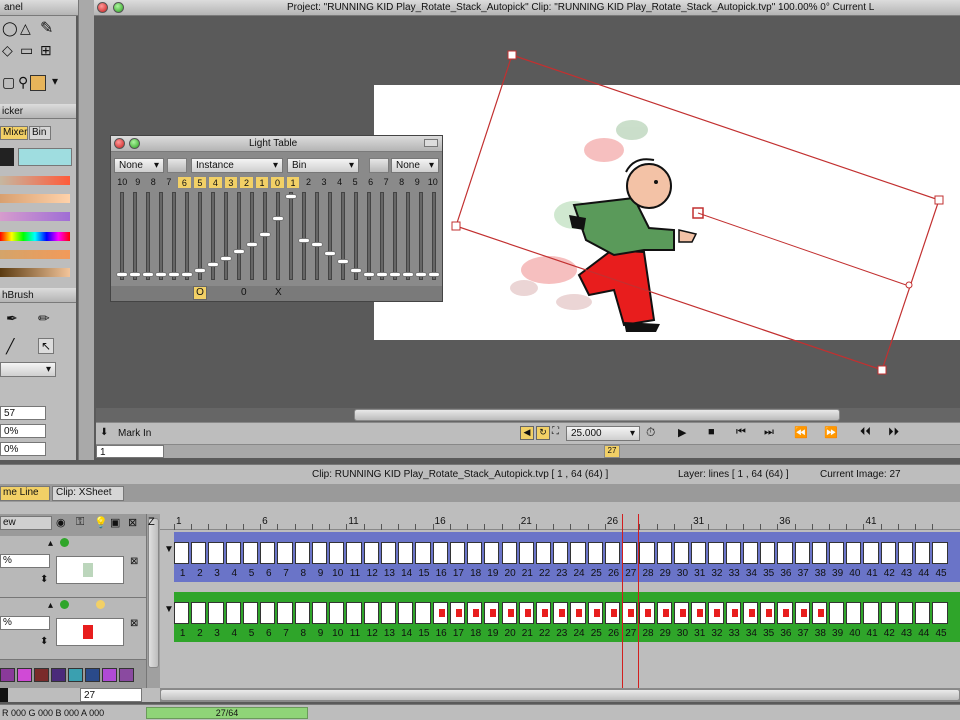 This screenshot has width=960, height=720. Describe the element at coordinates (8, 82) in the screenshot. I see `square-tool-icon: ▢` at that location.